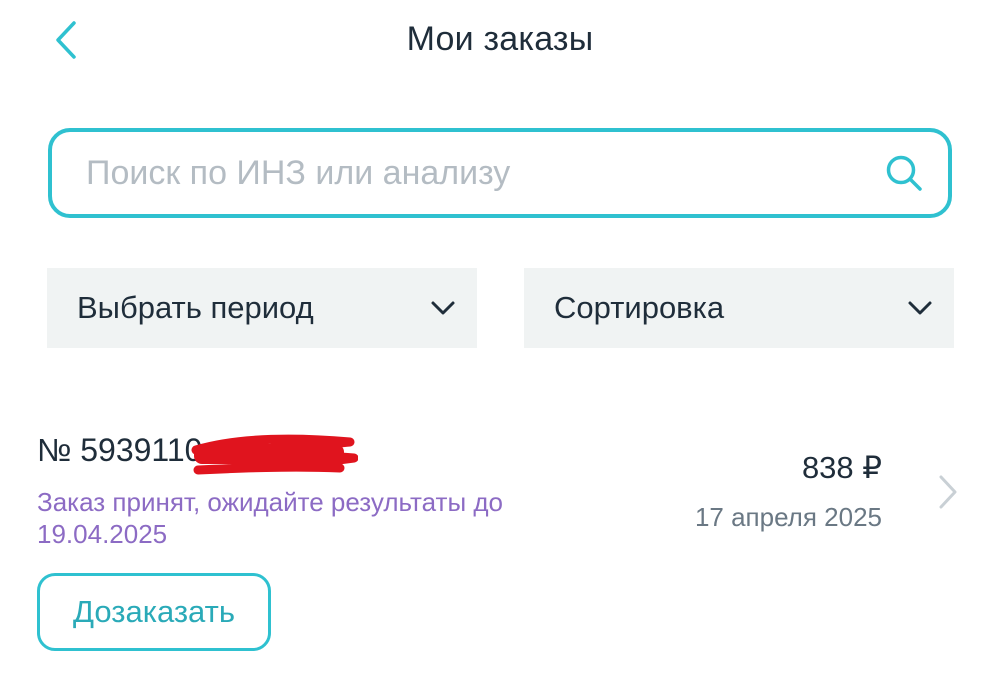 Image resolution: width=1000 pixels, height=684 pixels. What do you see at coordinates (739, 308) in the screenshot?
I see `sort-dropdown: Сортировка` at bounding box center [739, 308].